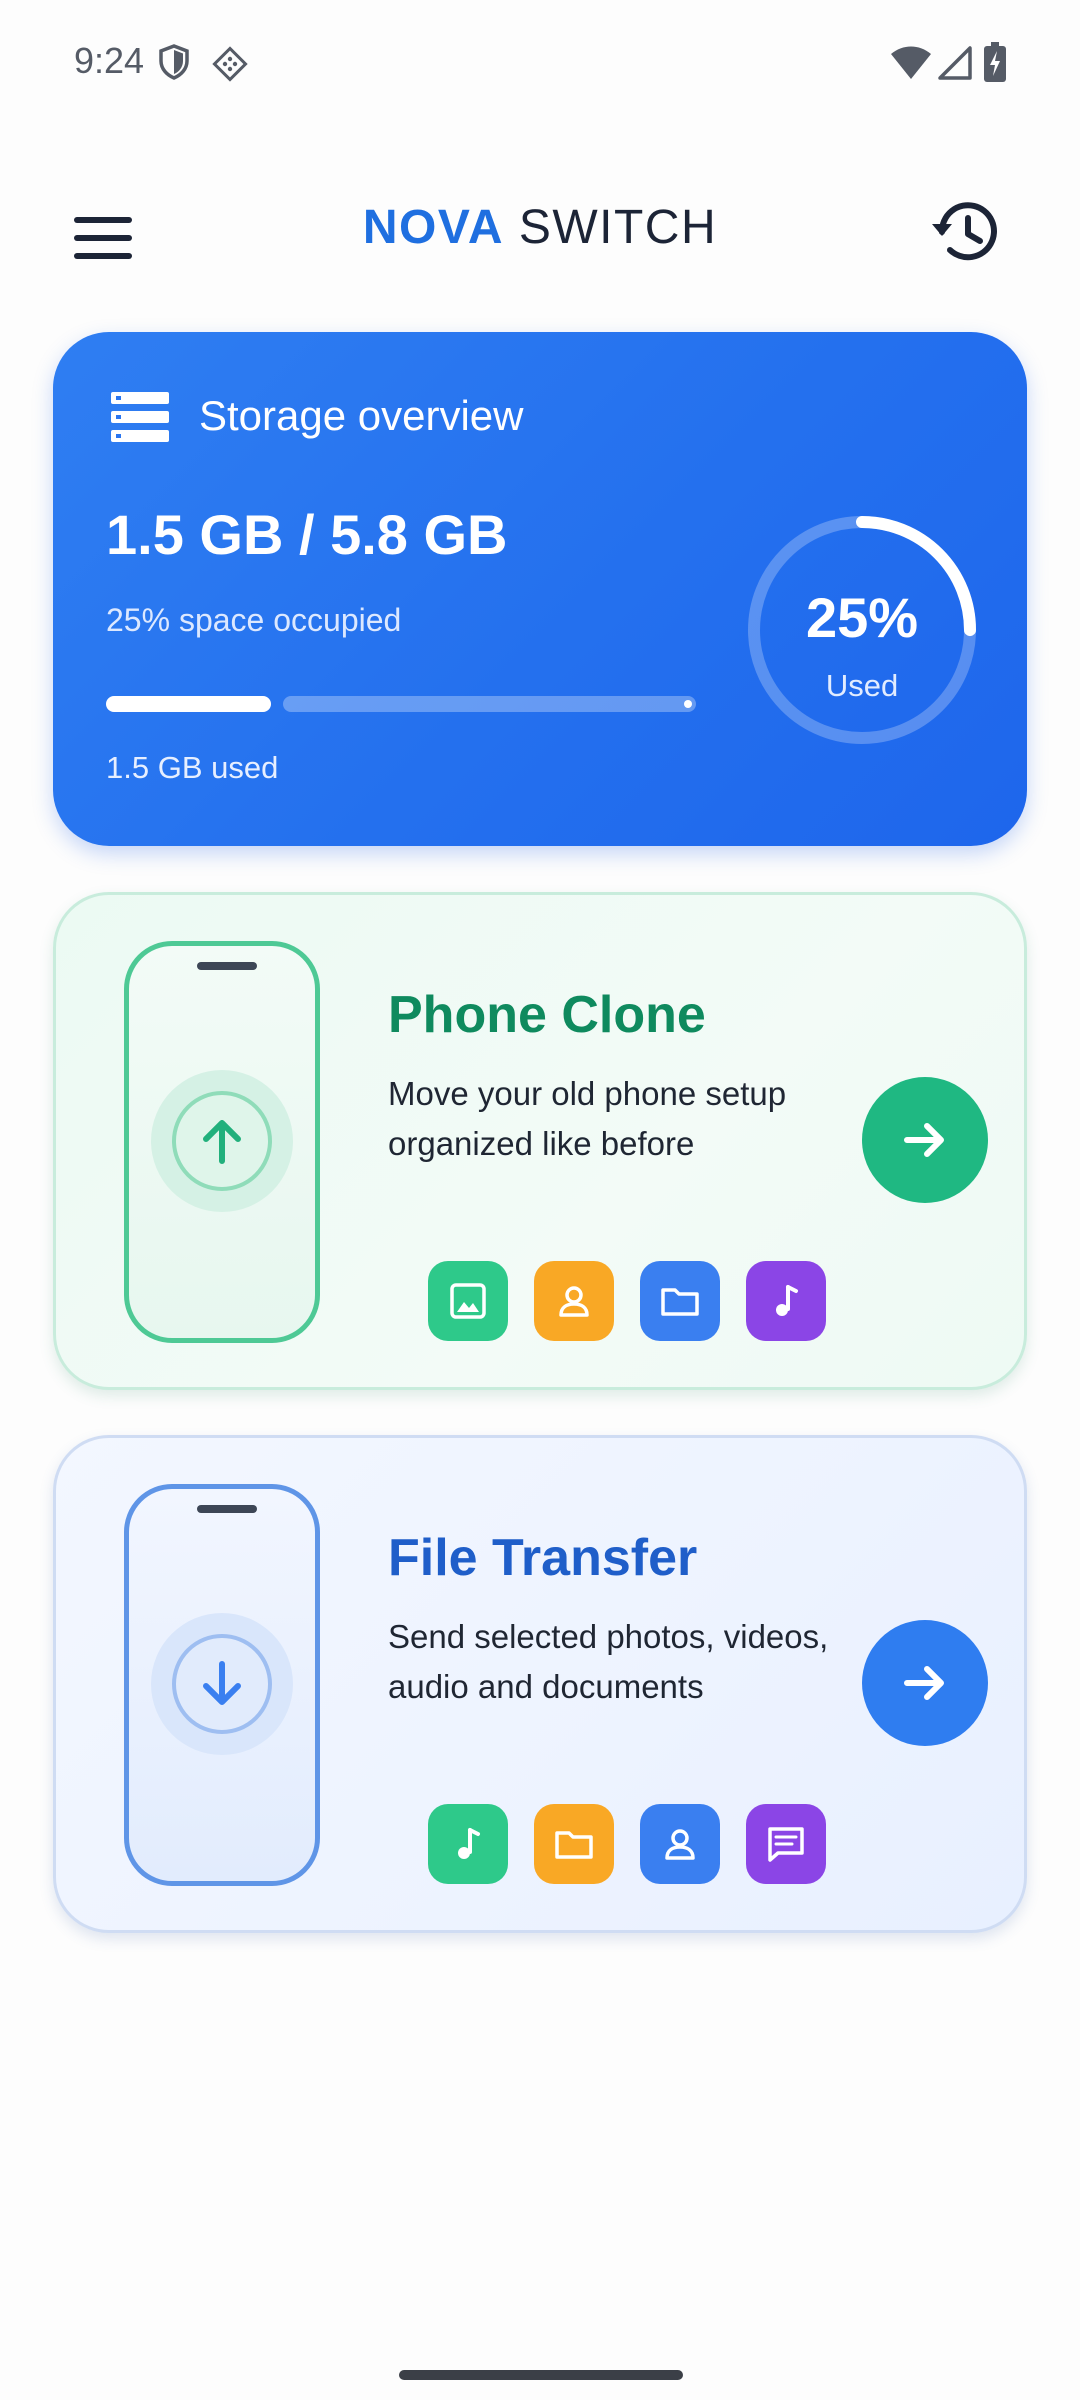 This screenshot has width=1080, height=2400. What do you see at coordinates (862, 685) in the screenshot?
I see `ring-label: Used` at bounding box center [862, 685].